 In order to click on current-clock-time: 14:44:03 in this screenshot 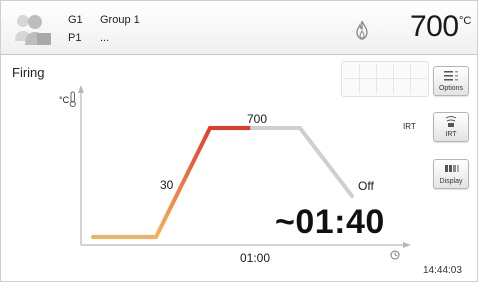, I will do `click(442, 270)`.